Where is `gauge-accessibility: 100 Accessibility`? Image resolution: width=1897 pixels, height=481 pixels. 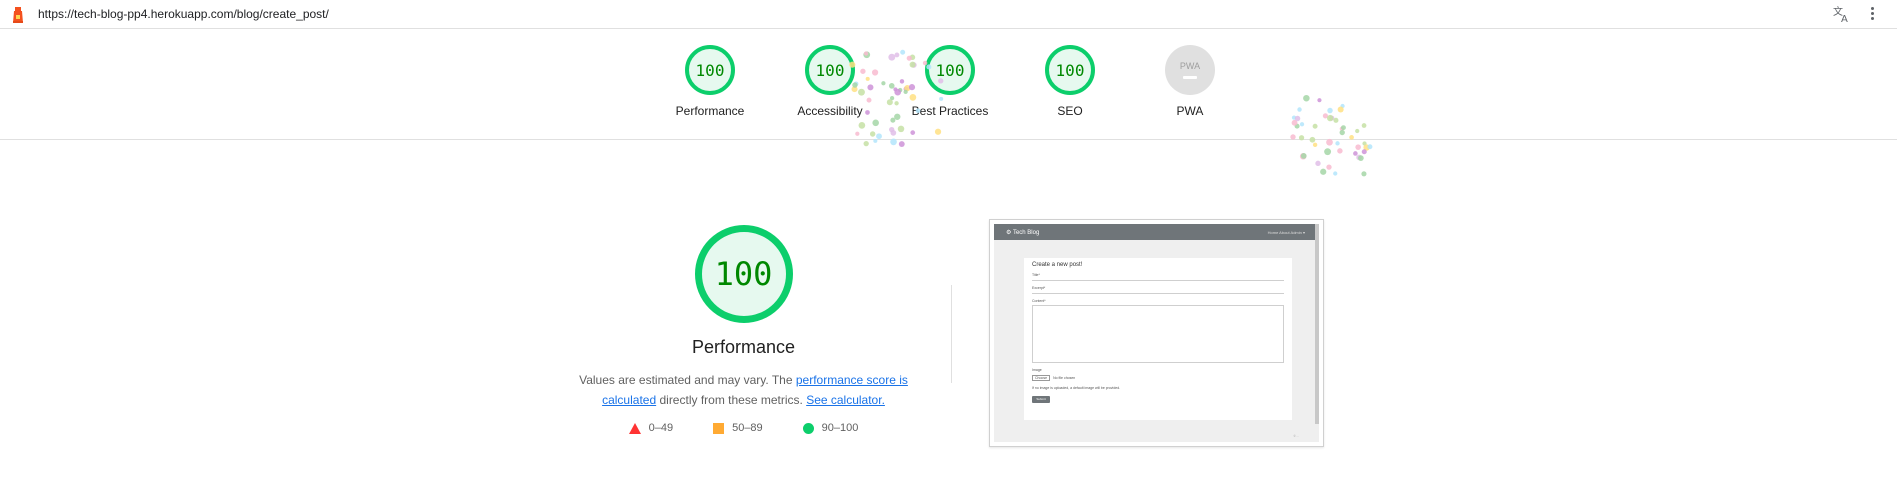
gauge-accessibility: 100 Accessibility is located at coordinates (830, 81).